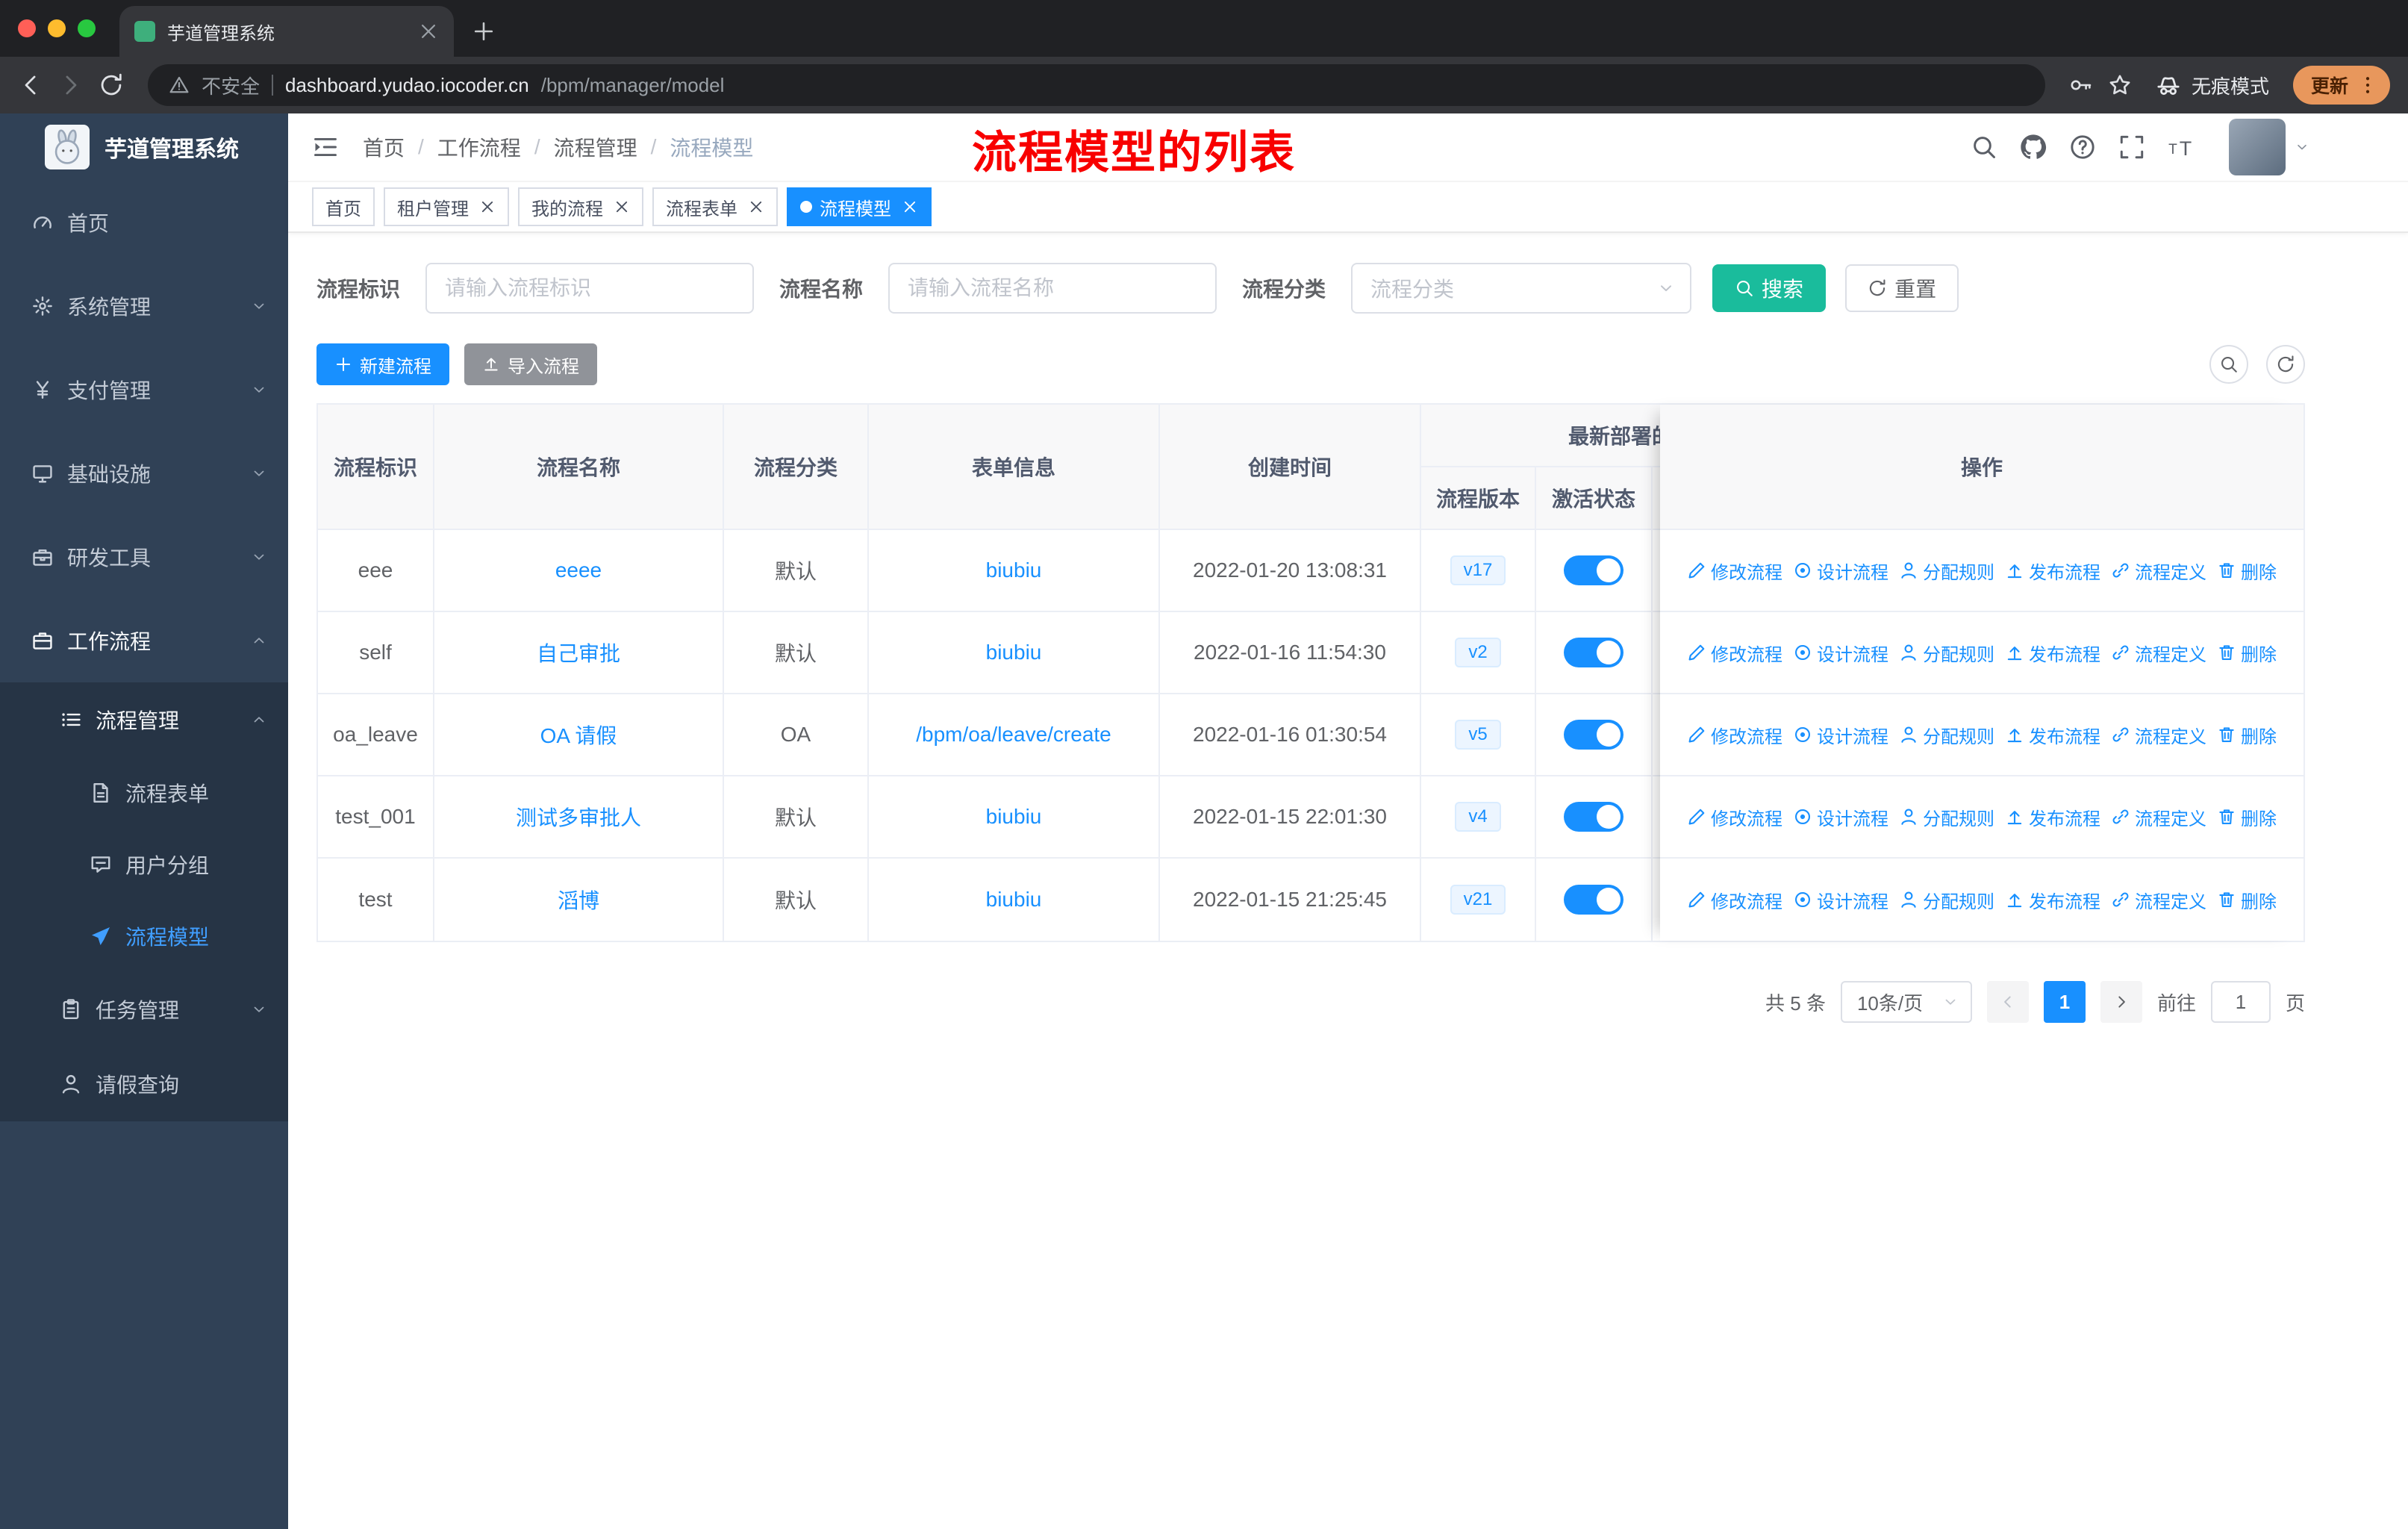 This screenshot has height=1529, width=2408. I want to click on user-menu, so click(2269, 147).